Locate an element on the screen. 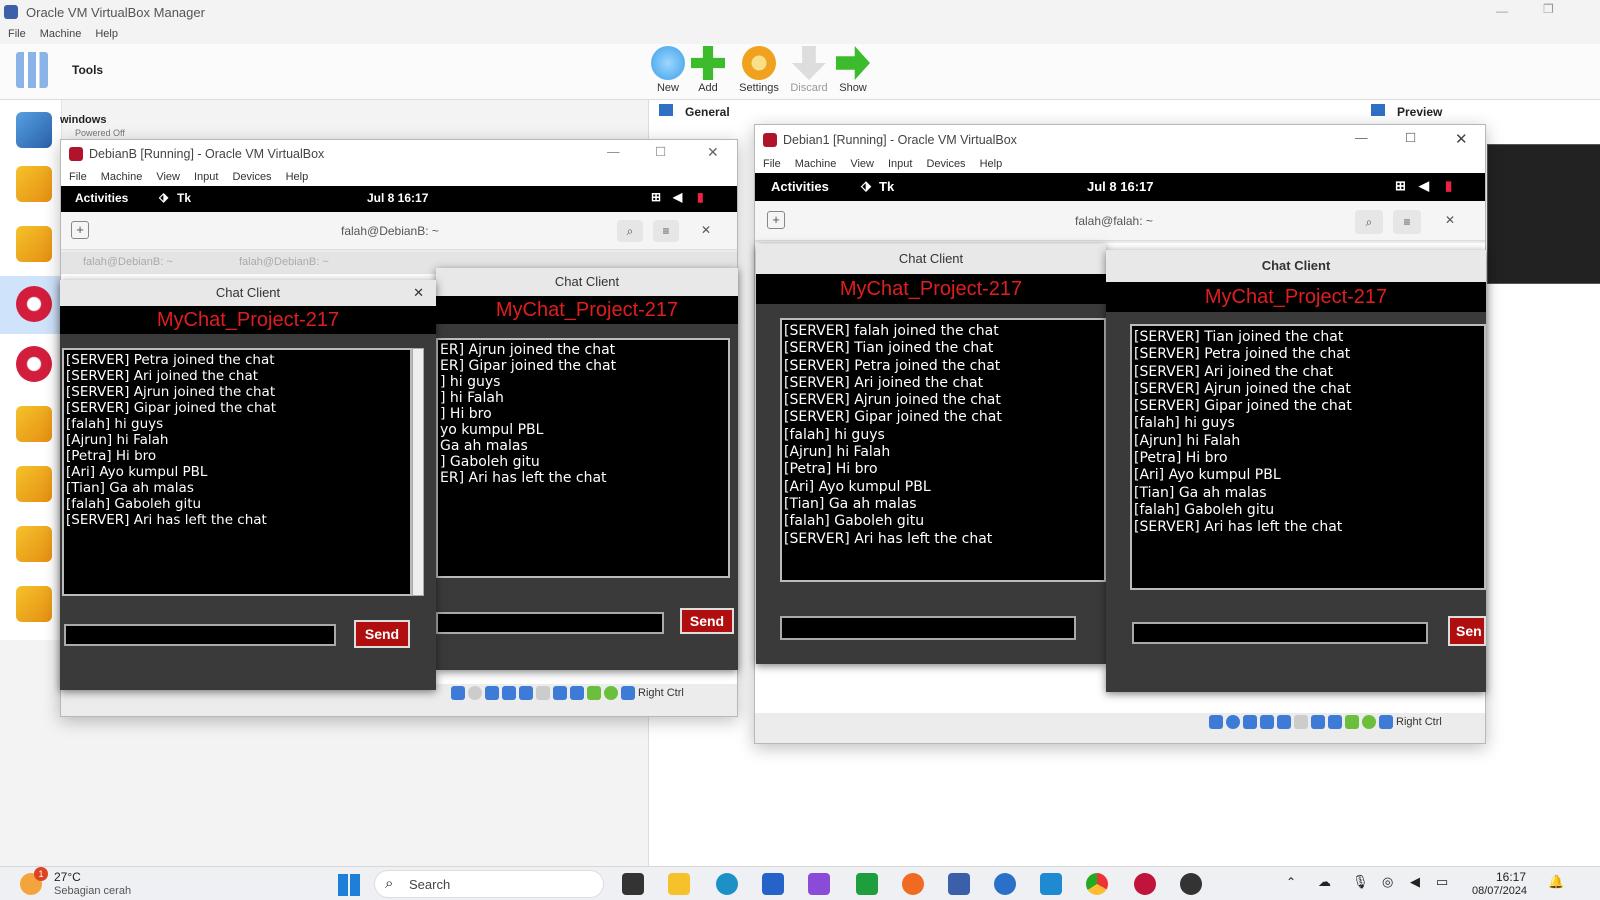 The width and height of the screenshot is (1600, 900). notification-bell-icon: 🔔 is located at coordinates (1556, 882).